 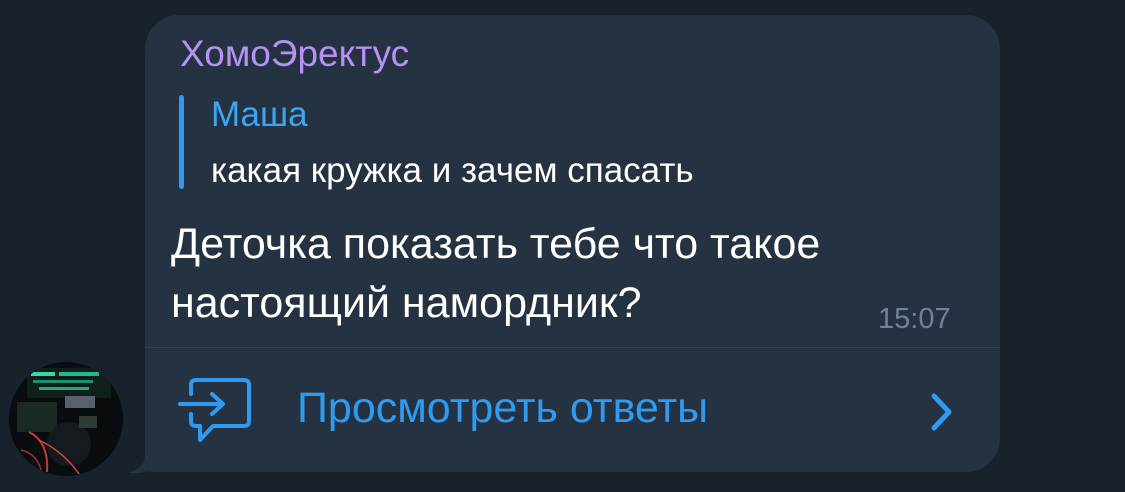 I want to click on reply-author: Маша, so click(x=259, y=114).